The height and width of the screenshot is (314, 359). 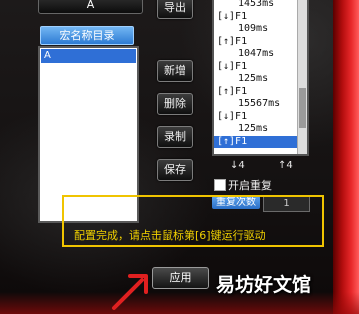 I want to click on event-row: 109ms, so click(x=260, y=29).